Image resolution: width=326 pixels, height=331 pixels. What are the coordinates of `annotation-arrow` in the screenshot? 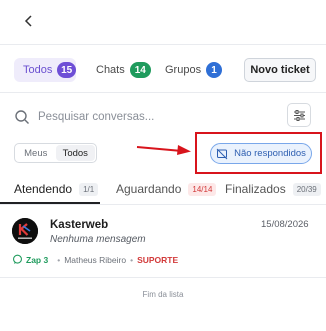 It's located at (163, 150).